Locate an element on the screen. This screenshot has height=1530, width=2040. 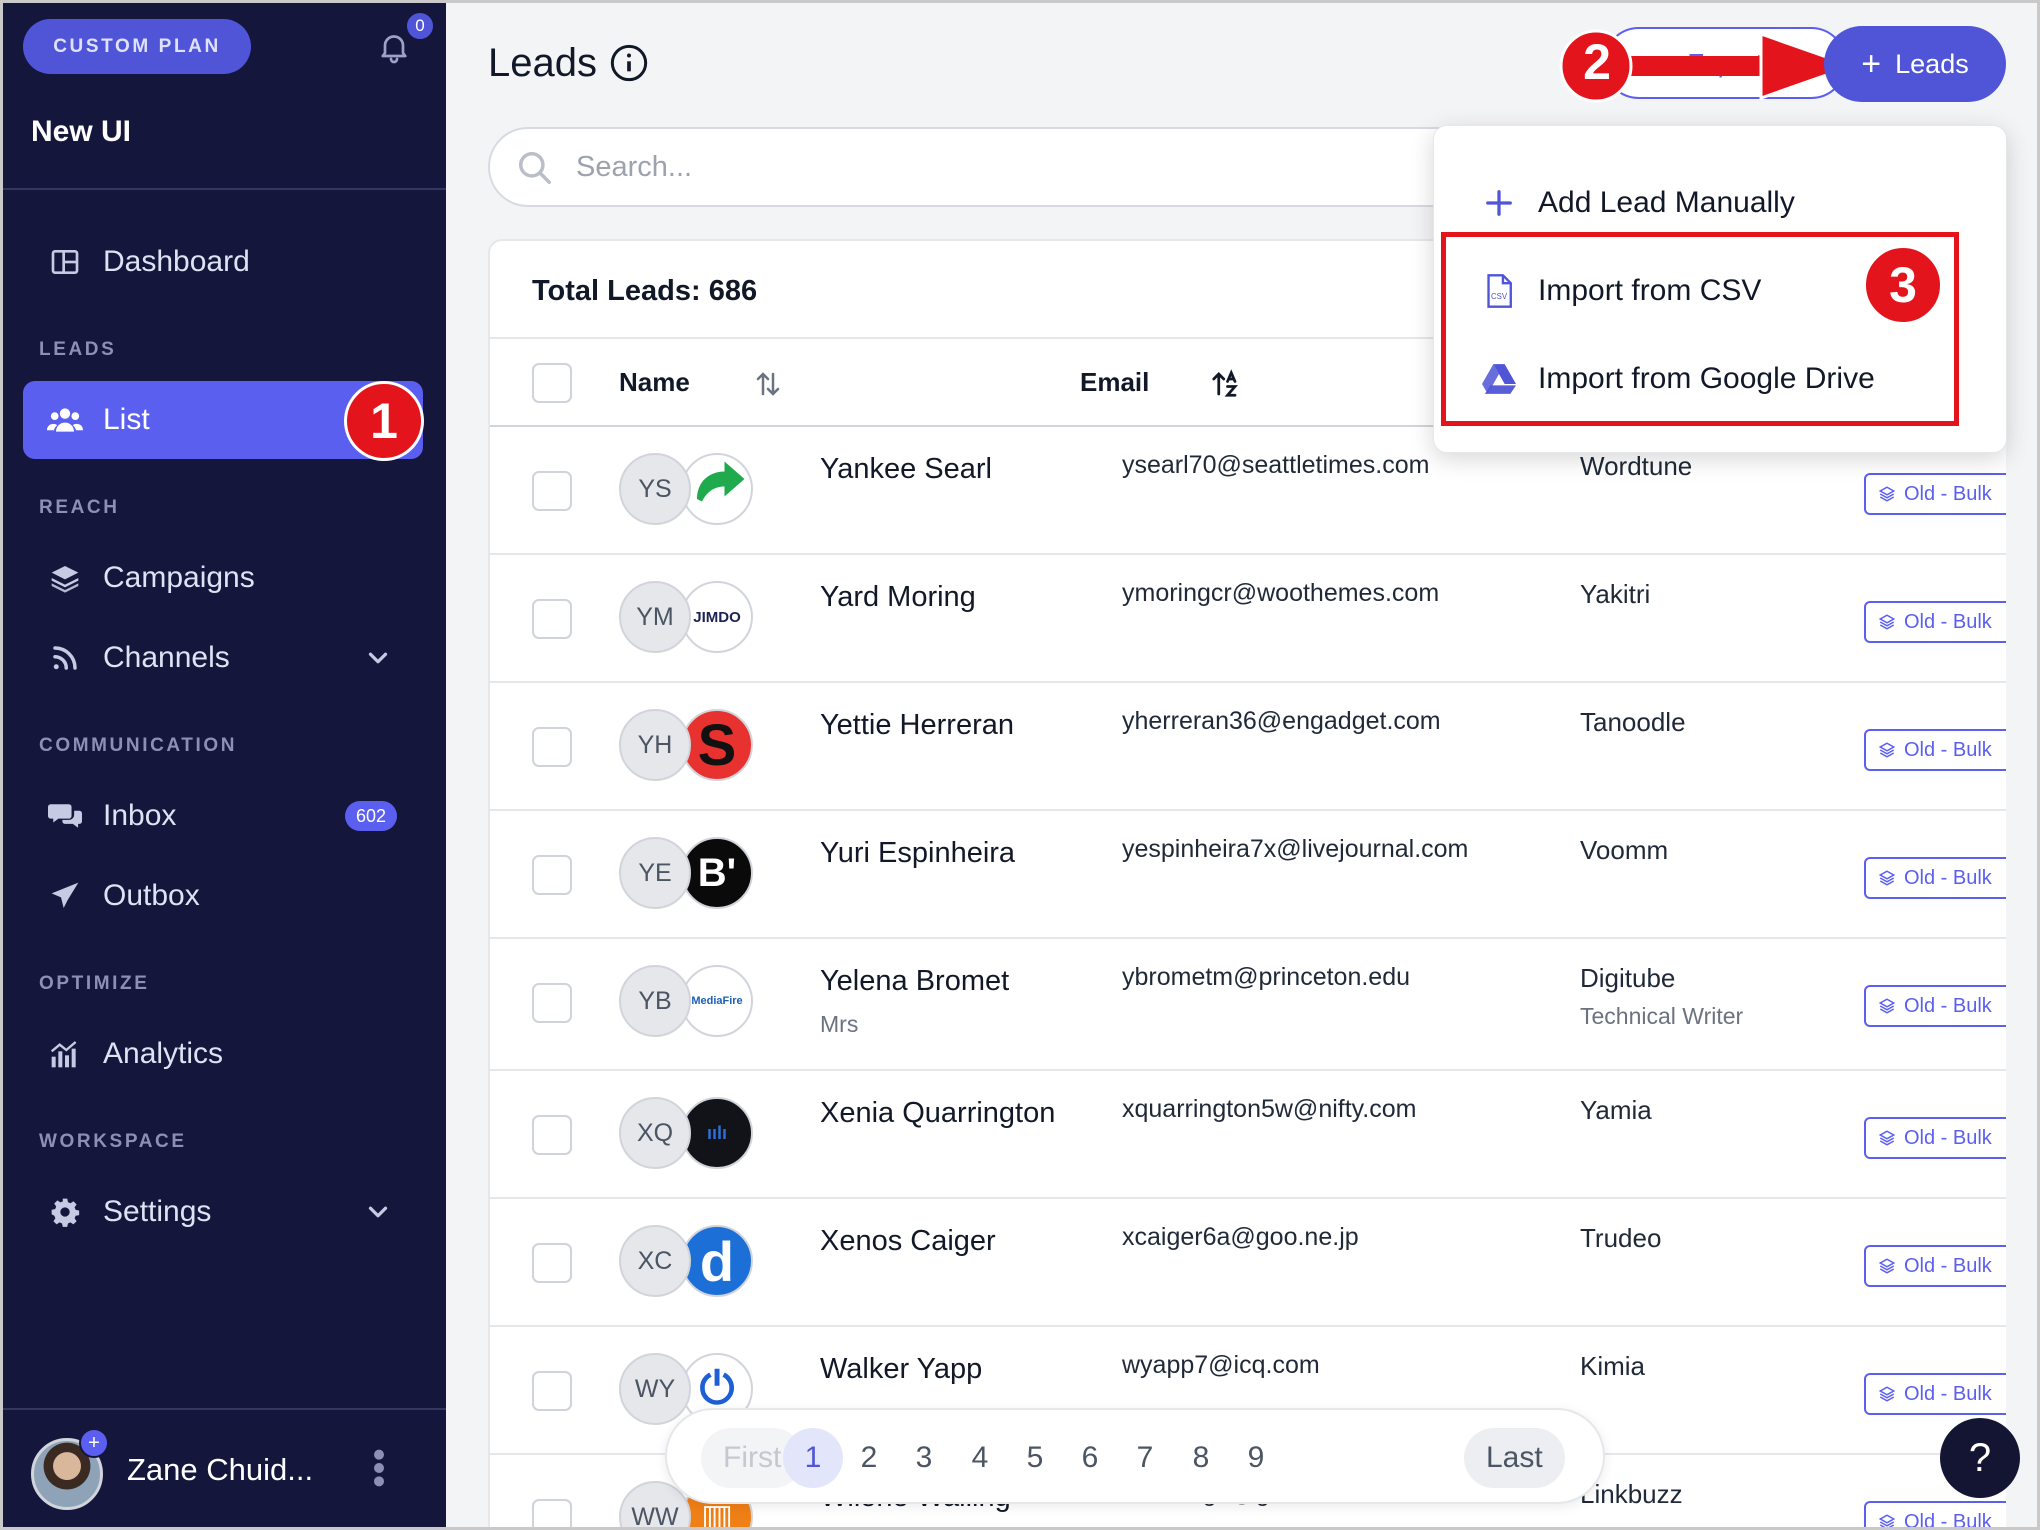
pagination-page-7: 7 is located at coordinates (1145, 1458).